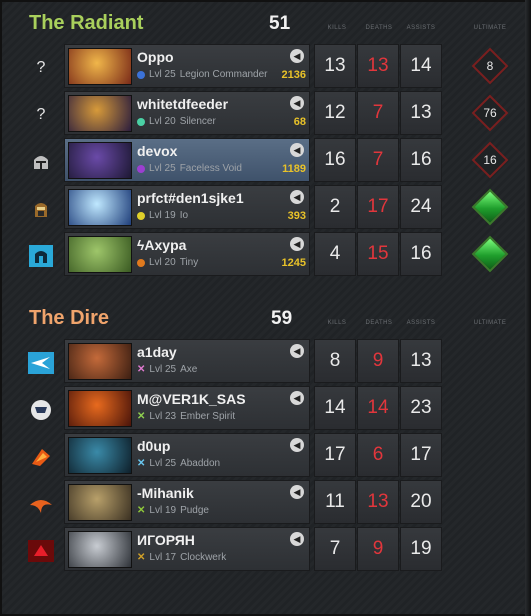 The height and width of the screenshot is (616, 531). Describe the element at coordinates (41, 114) in the screenshot. I see `question-icon: ?` at that location.